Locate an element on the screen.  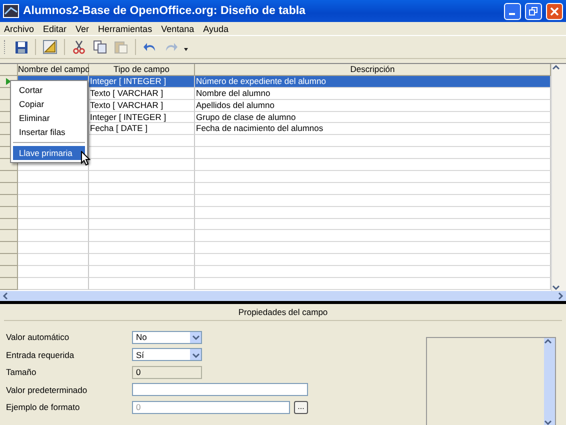
menu-item: Archivo is located at coordinates (19, 29).